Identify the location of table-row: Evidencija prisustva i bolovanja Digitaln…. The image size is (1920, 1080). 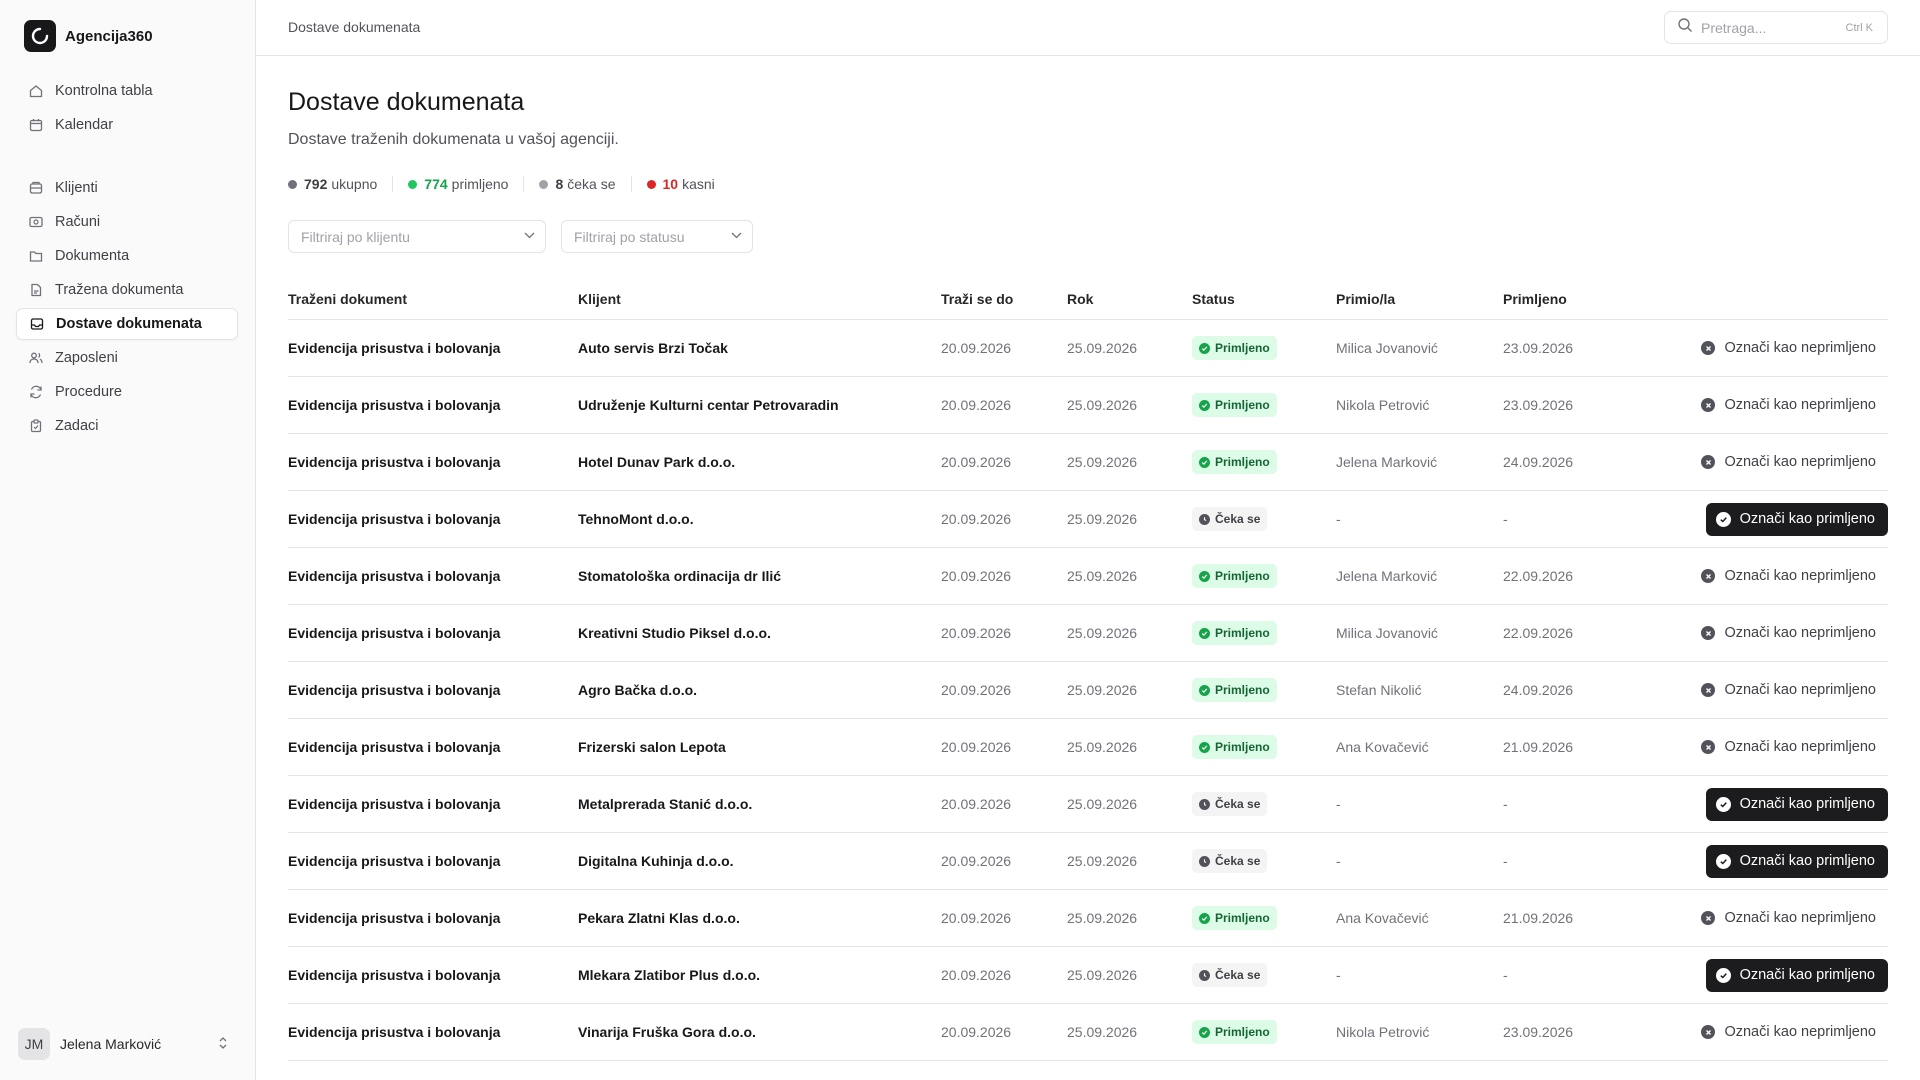
(1088, 861).